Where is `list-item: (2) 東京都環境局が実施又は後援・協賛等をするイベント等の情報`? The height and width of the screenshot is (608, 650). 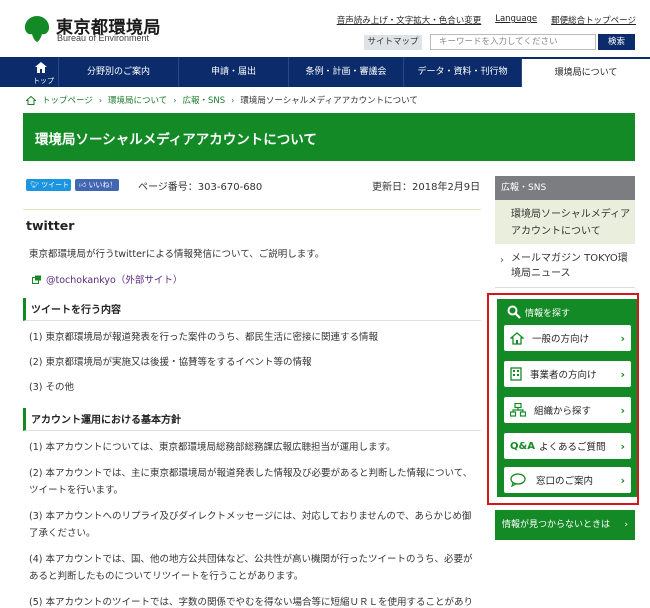 list-item: (2) 東京都環境局が実施又は後援・協賛等をするイベント等の情報 is located at coordinates (170, 362).